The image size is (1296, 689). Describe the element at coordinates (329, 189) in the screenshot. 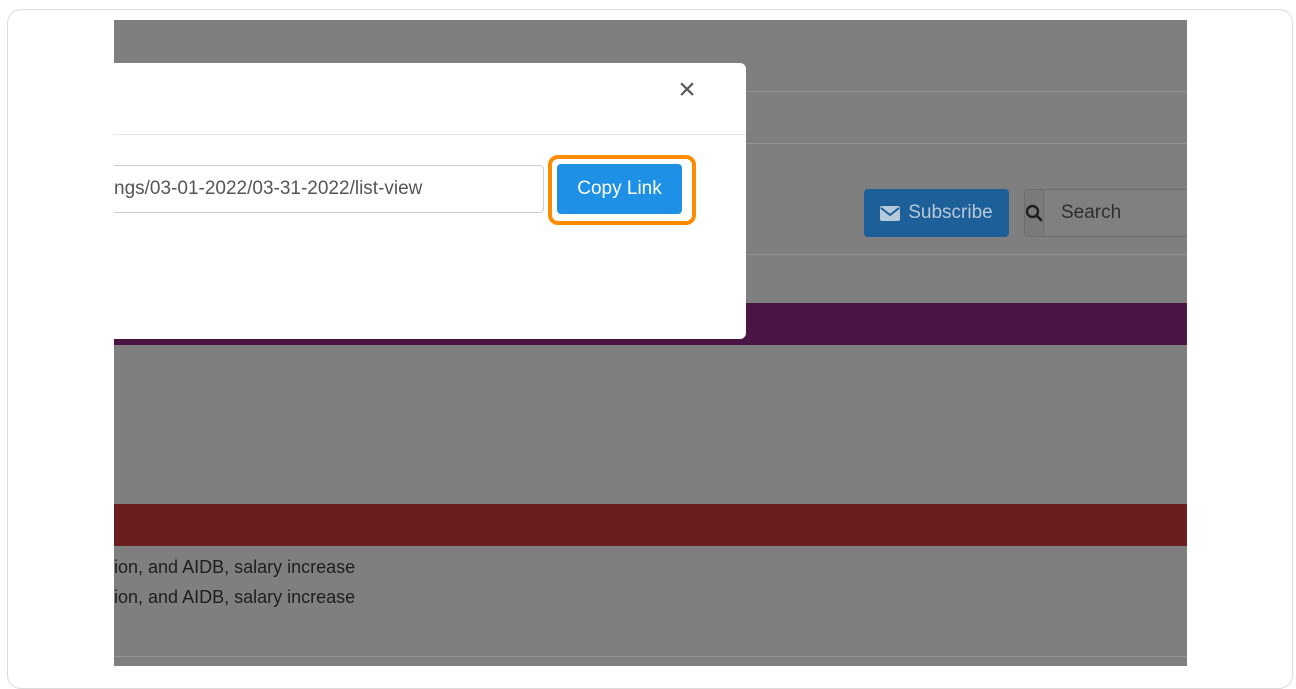

I see `share-link-input` at that location.